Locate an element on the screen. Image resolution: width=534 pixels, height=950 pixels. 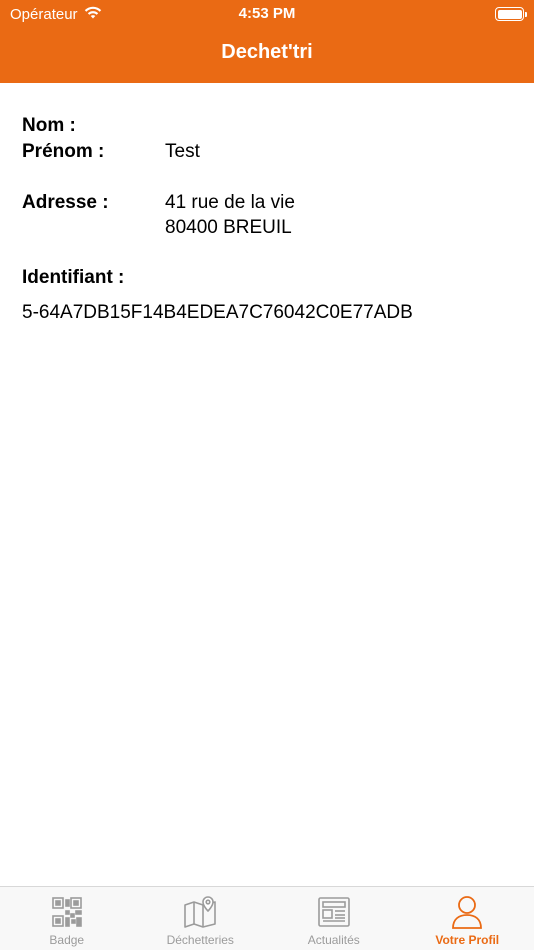
app-header: Opérateur 4:53 PM Dechet'tri is located at coordinates (267, 41).